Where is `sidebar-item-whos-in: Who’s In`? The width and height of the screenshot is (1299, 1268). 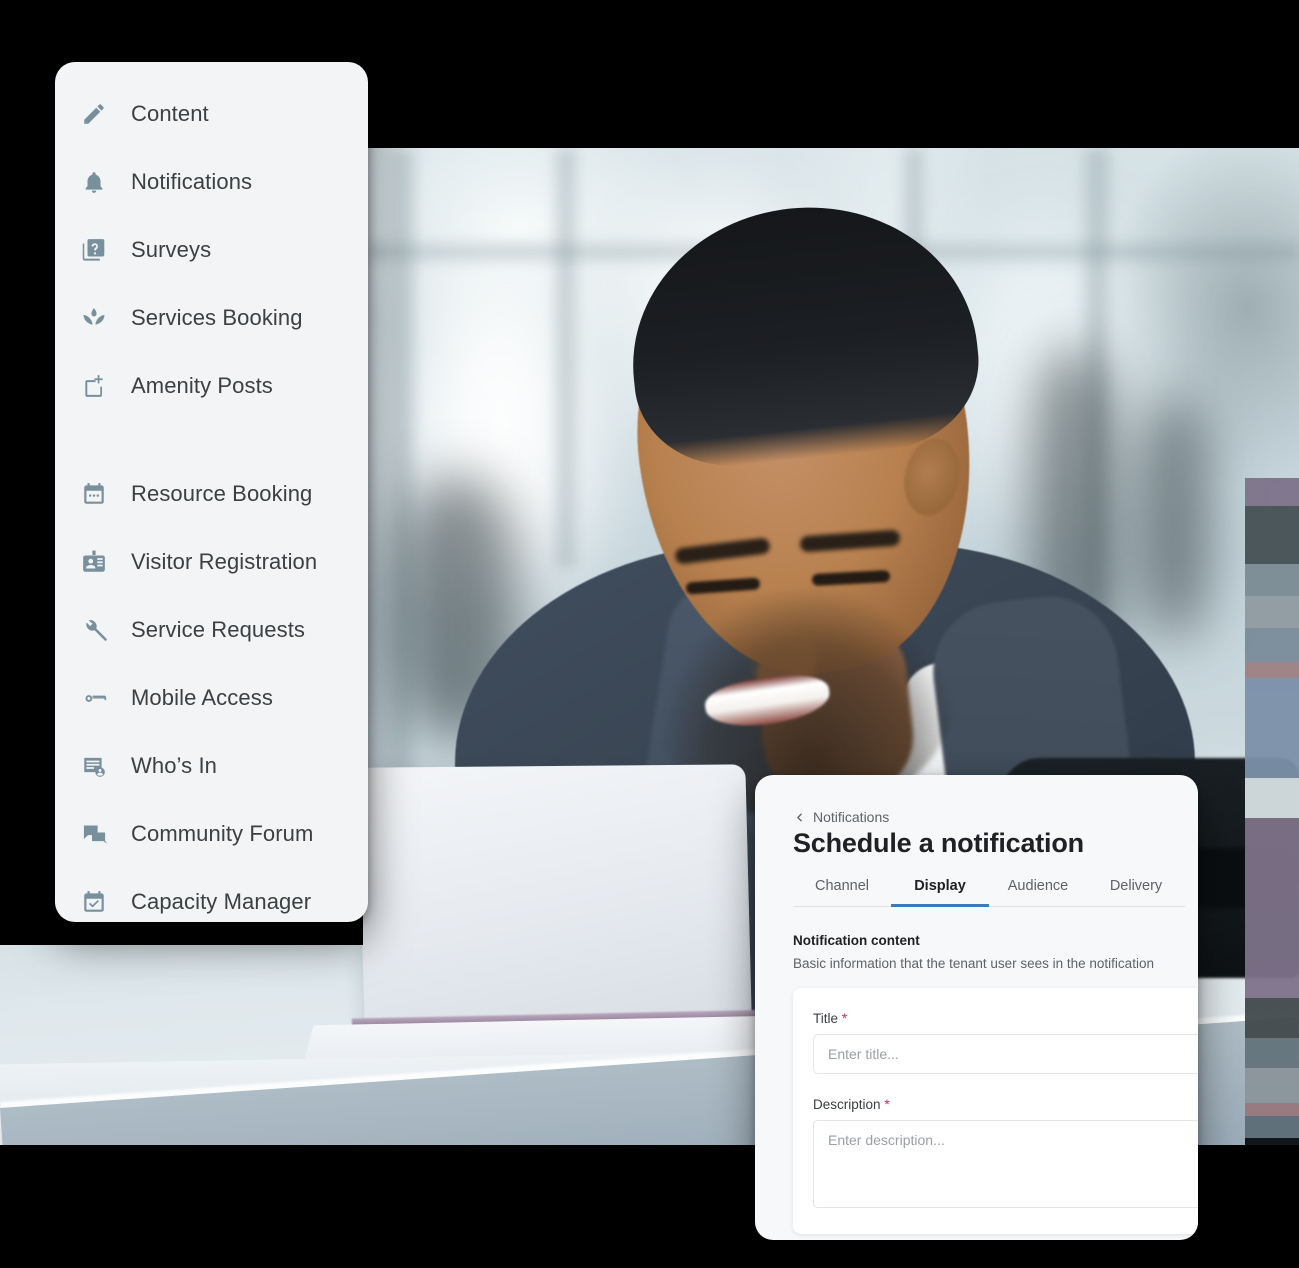
sidebar-item-whos-in: Who’s In is located at coordinates (211, 766).